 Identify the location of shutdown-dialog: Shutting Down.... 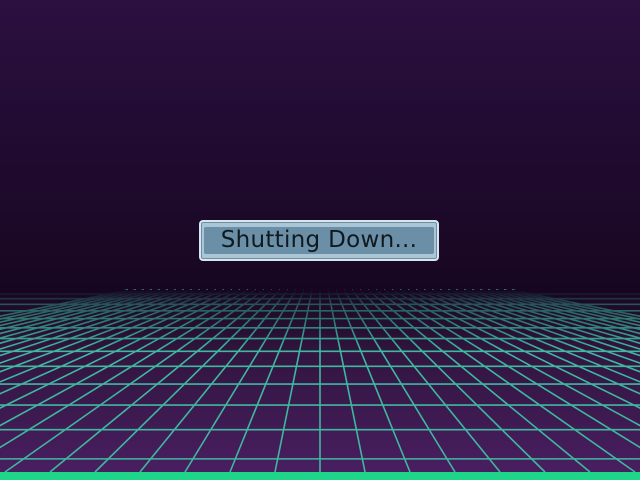
(319, 240).